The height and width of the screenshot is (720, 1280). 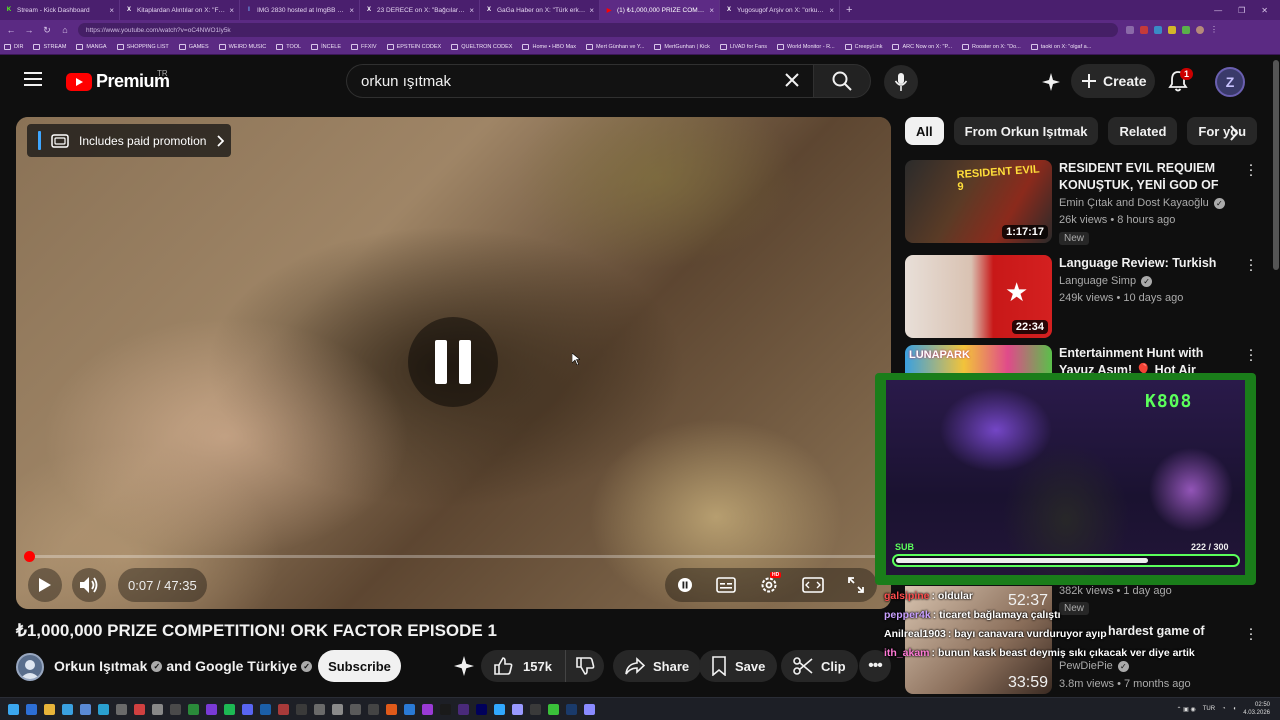 What do you see at coordinates (453, 362) in the screenshot?
I see `pause-overlay-icon` at bounding box center [453, 362].